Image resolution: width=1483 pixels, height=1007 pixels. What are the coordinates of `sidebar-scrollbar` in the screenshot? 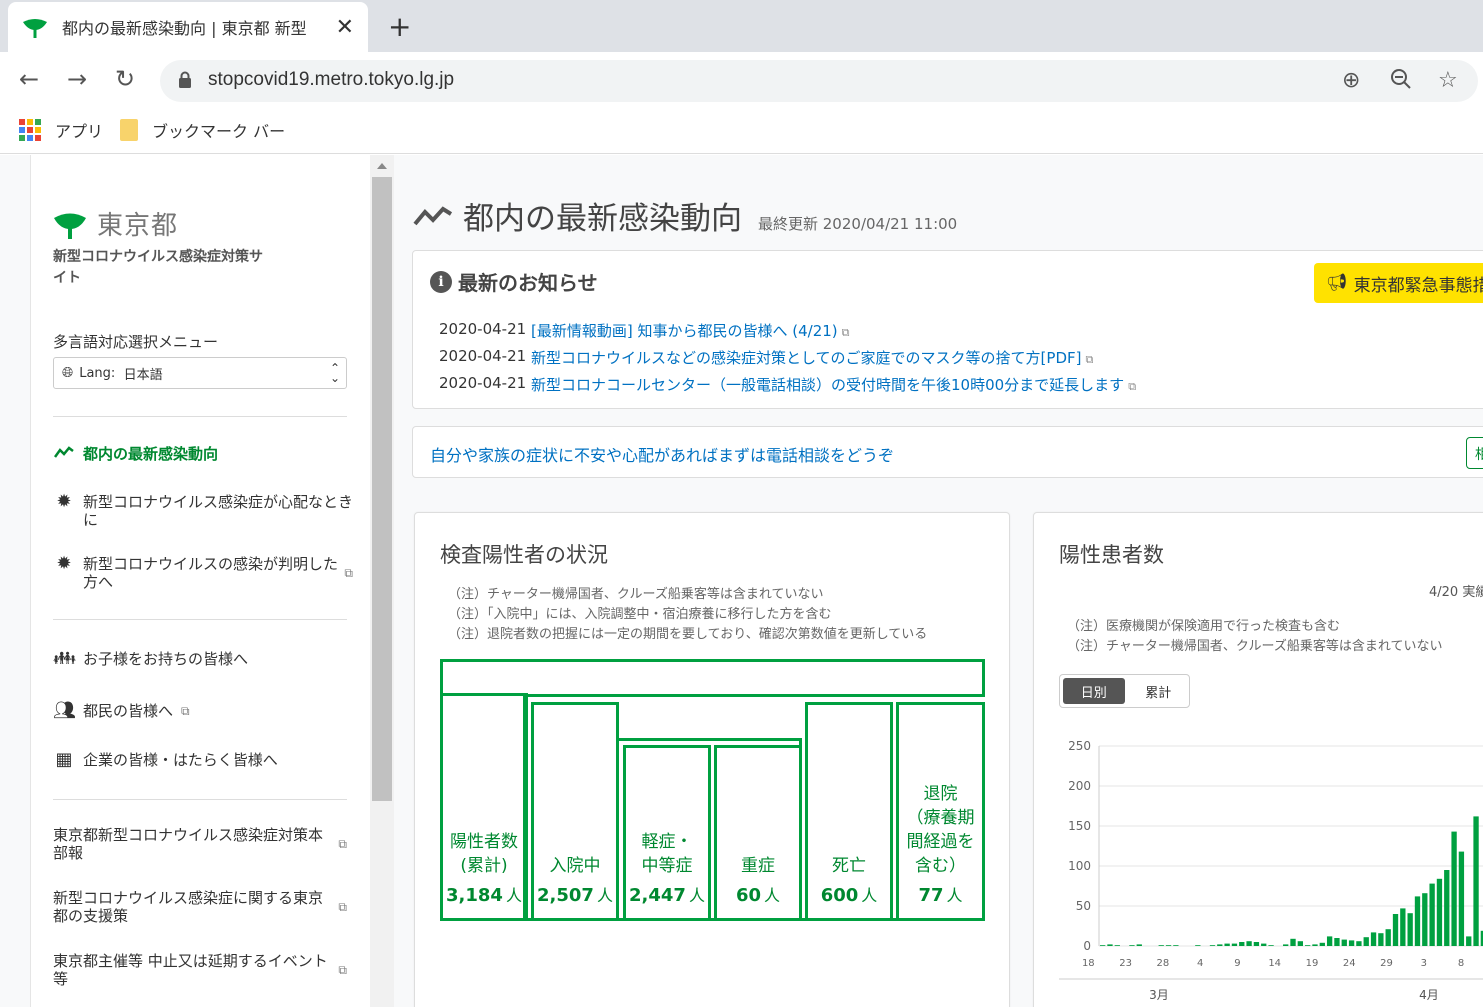 It's located at (382, 581).